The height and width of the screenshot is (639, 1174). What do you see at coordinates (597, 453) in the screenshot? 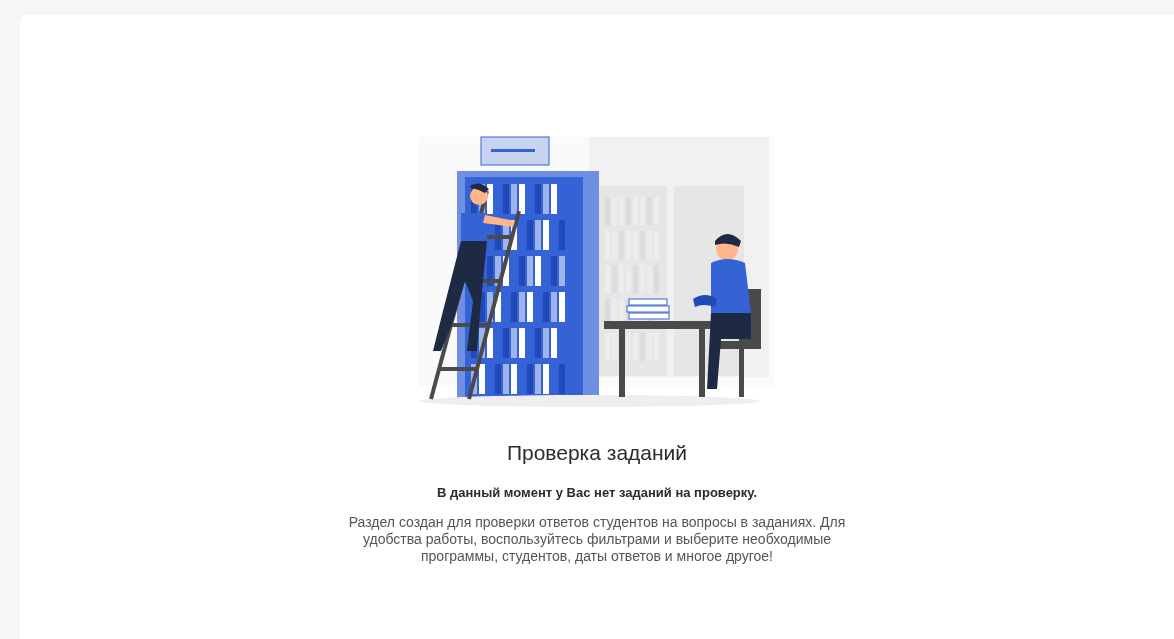
I see `empty-state-title: Проверка заданий` at bounding box center [597, 453].